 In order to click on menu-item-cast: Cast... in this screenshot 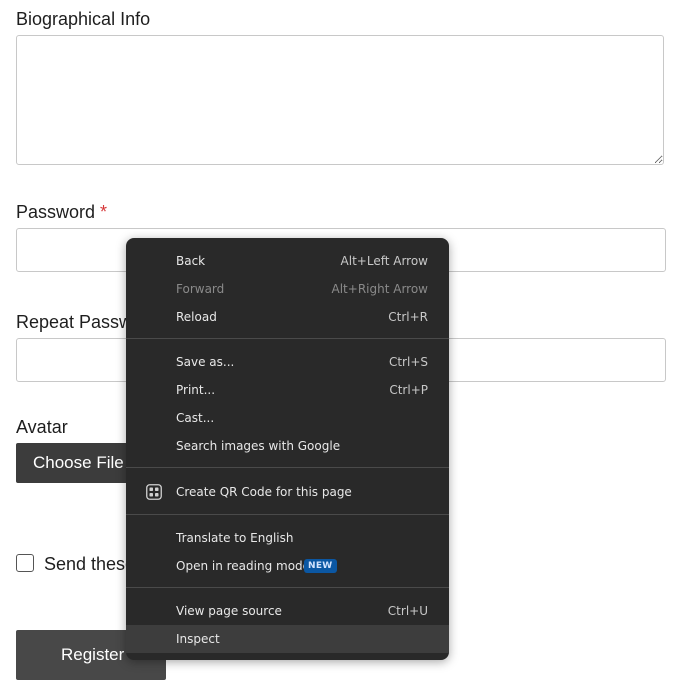, I will do `click(287, 418)`.